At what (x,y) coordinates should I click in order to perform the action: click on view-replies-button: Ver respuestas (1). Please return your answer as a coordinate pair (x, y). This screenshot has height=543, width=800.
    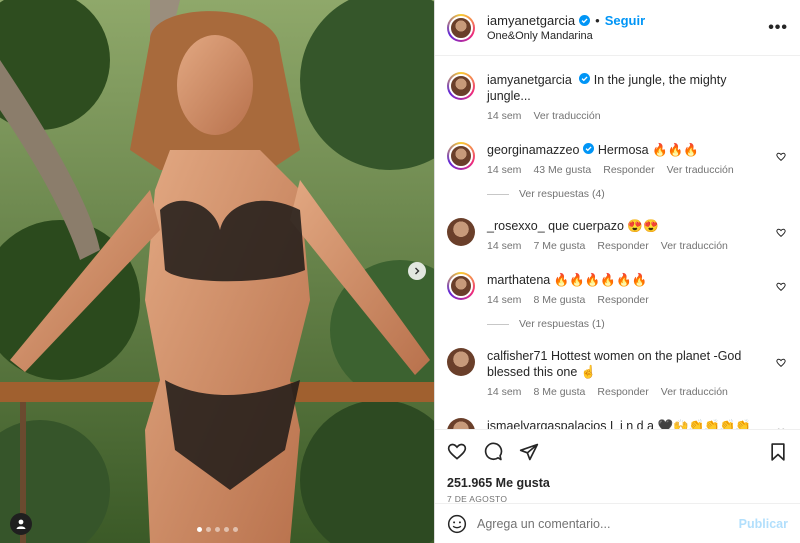
    Looking at the image, I should click on (637, 324).